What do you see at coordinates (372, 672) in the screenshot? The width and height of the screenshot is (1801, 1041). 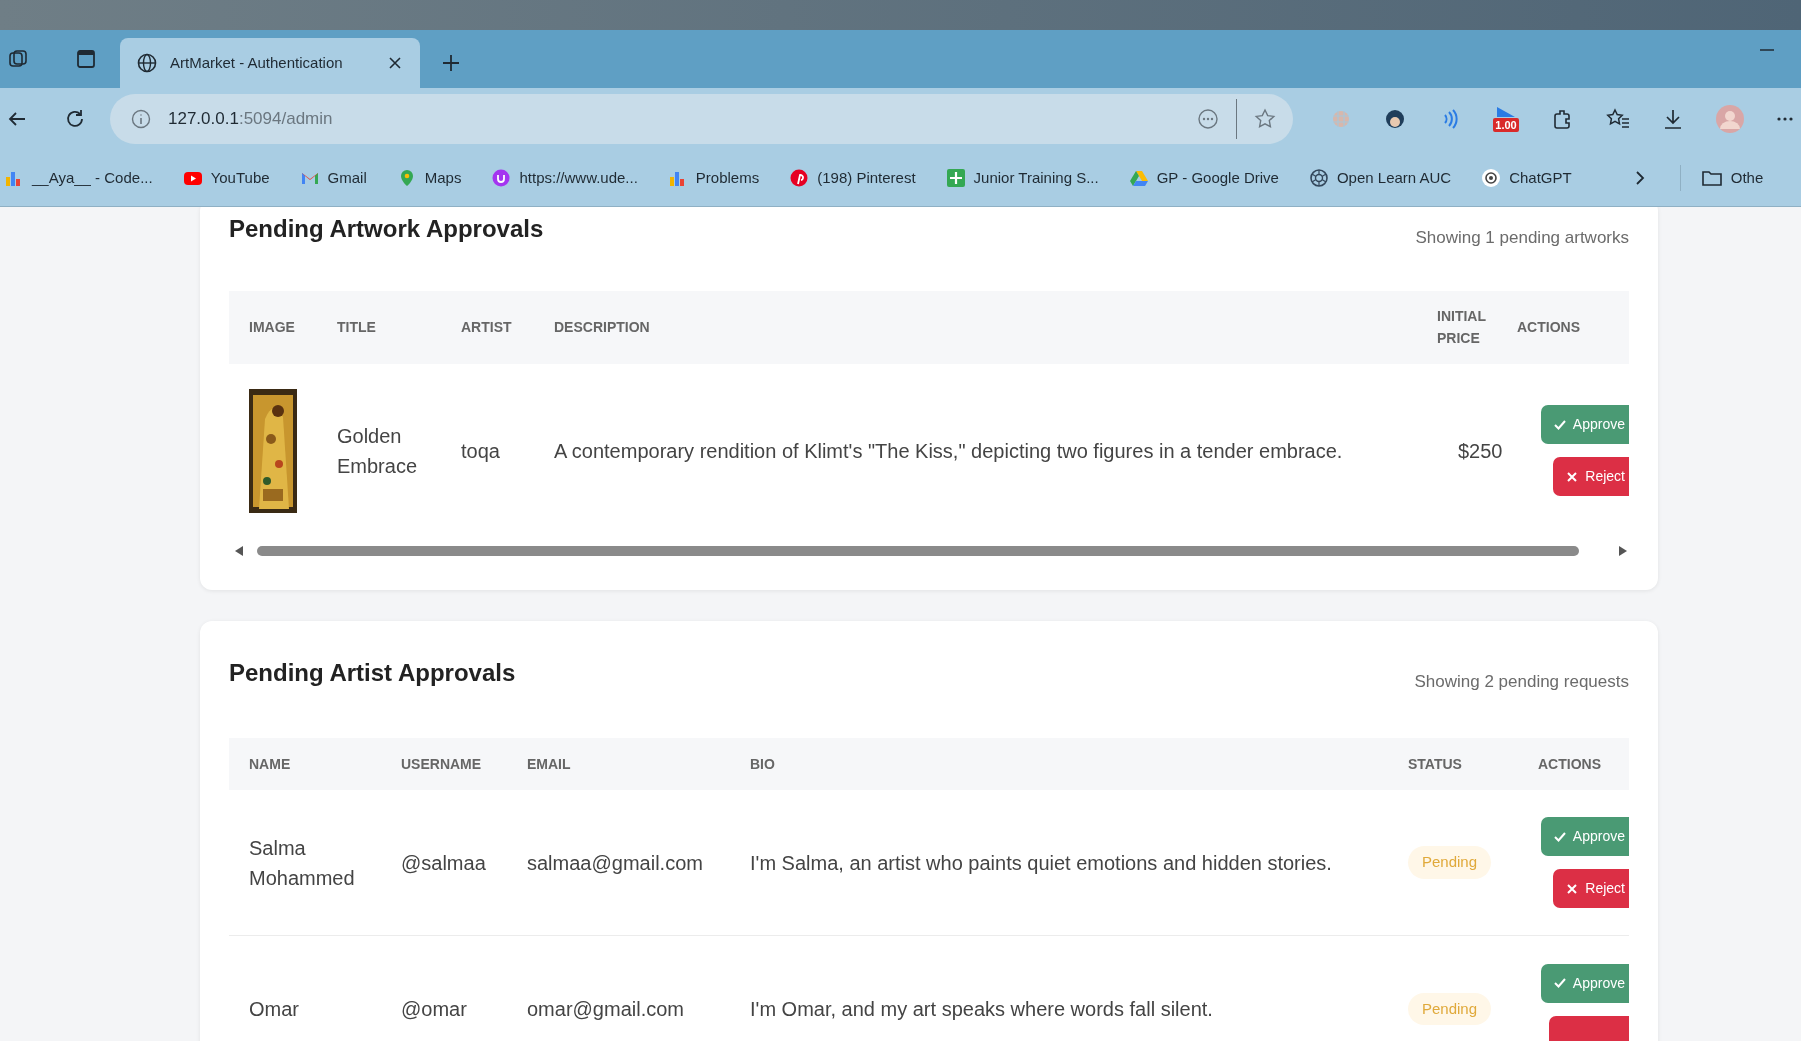 I see `section-title: Pending Artist Approvals` at bounding box center [372, 672].